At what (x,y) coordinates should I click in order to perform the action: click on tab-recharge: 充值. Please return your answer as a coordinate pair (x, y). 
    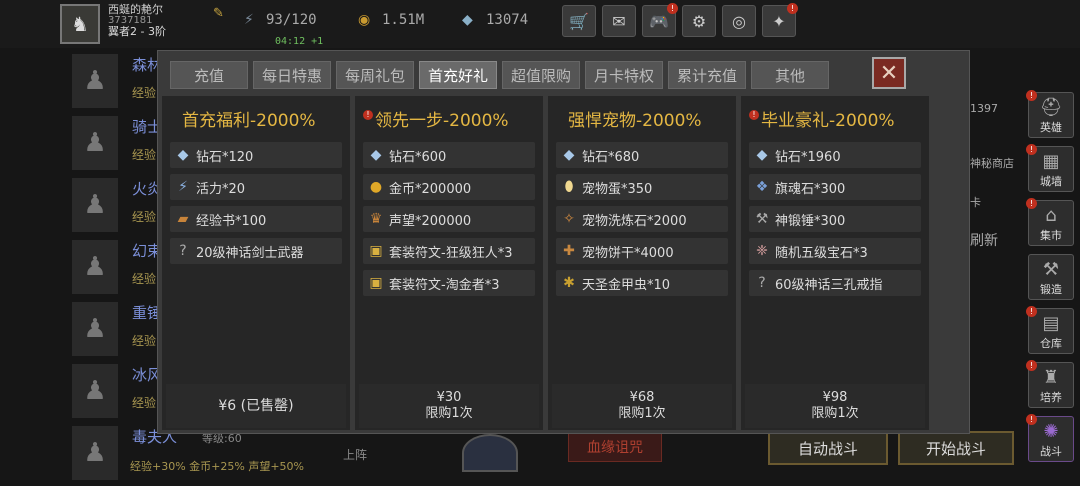
    Looking at the image, I should click on (209, 75).